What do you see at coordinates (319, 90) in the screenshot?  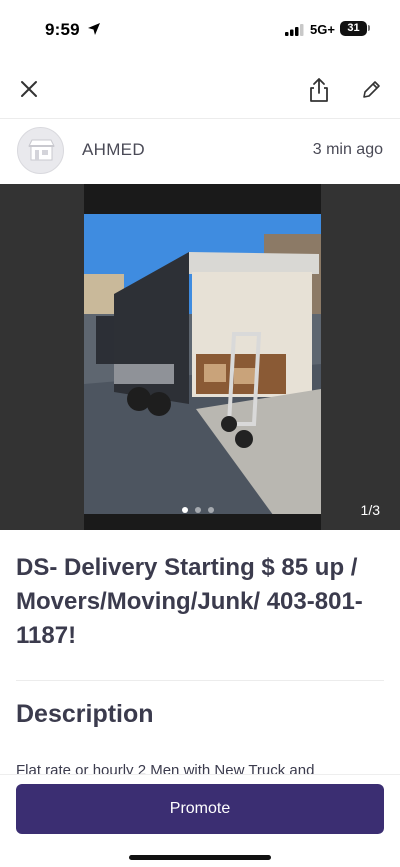 I see `share-icon` at bounding box center [319, 90].